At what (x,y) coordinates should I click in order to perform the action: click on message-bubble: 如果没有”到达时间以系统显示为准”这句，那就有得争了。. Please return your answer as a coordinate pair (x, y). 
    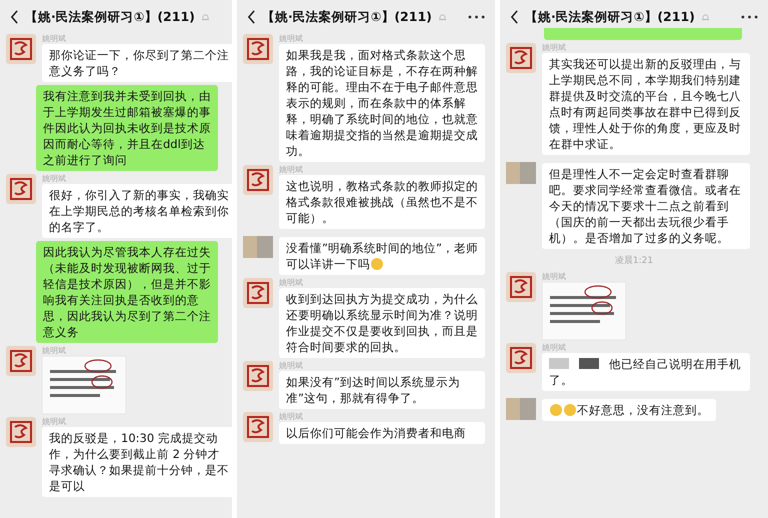
    Looking at the image, I should click on (382, 390).